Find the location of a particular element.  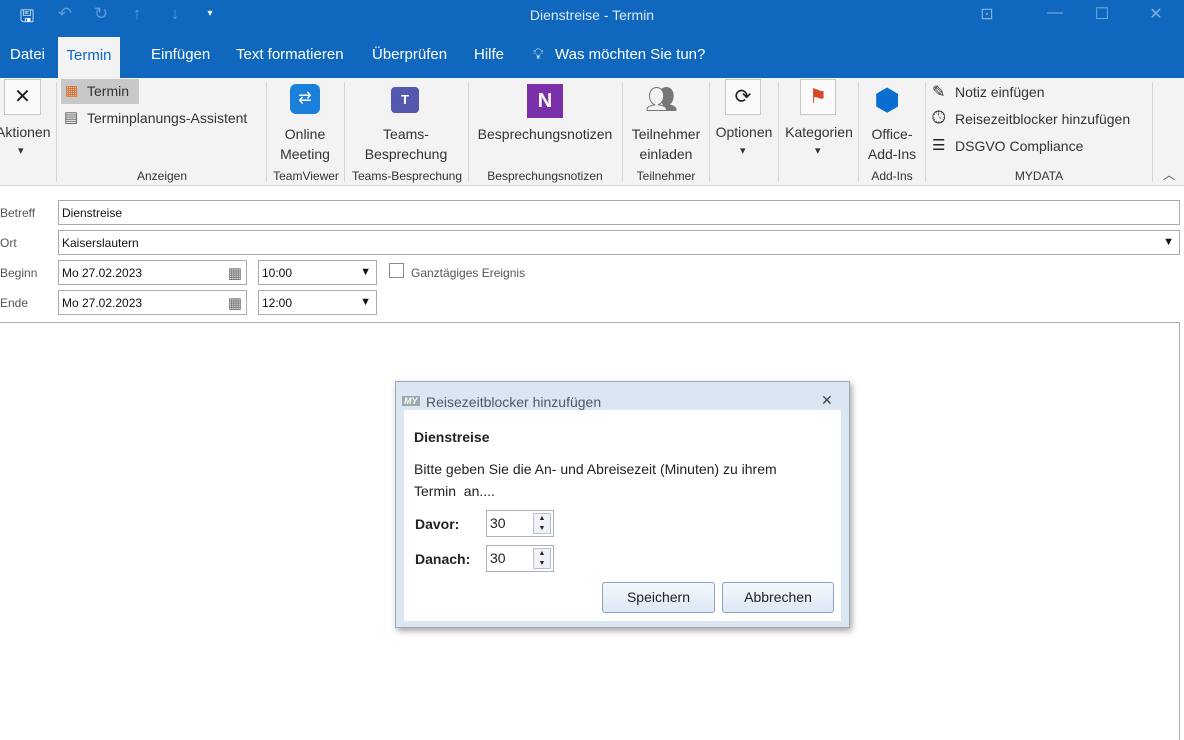

notiz-label: Notiz einfügen is located at coordinates (1000, 92).